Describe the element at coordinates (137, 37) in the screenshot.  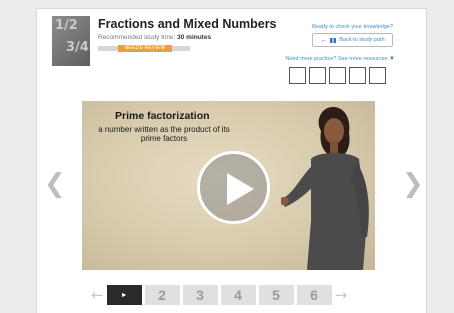
I see `study-time-label: Recommended study time:` at that location.